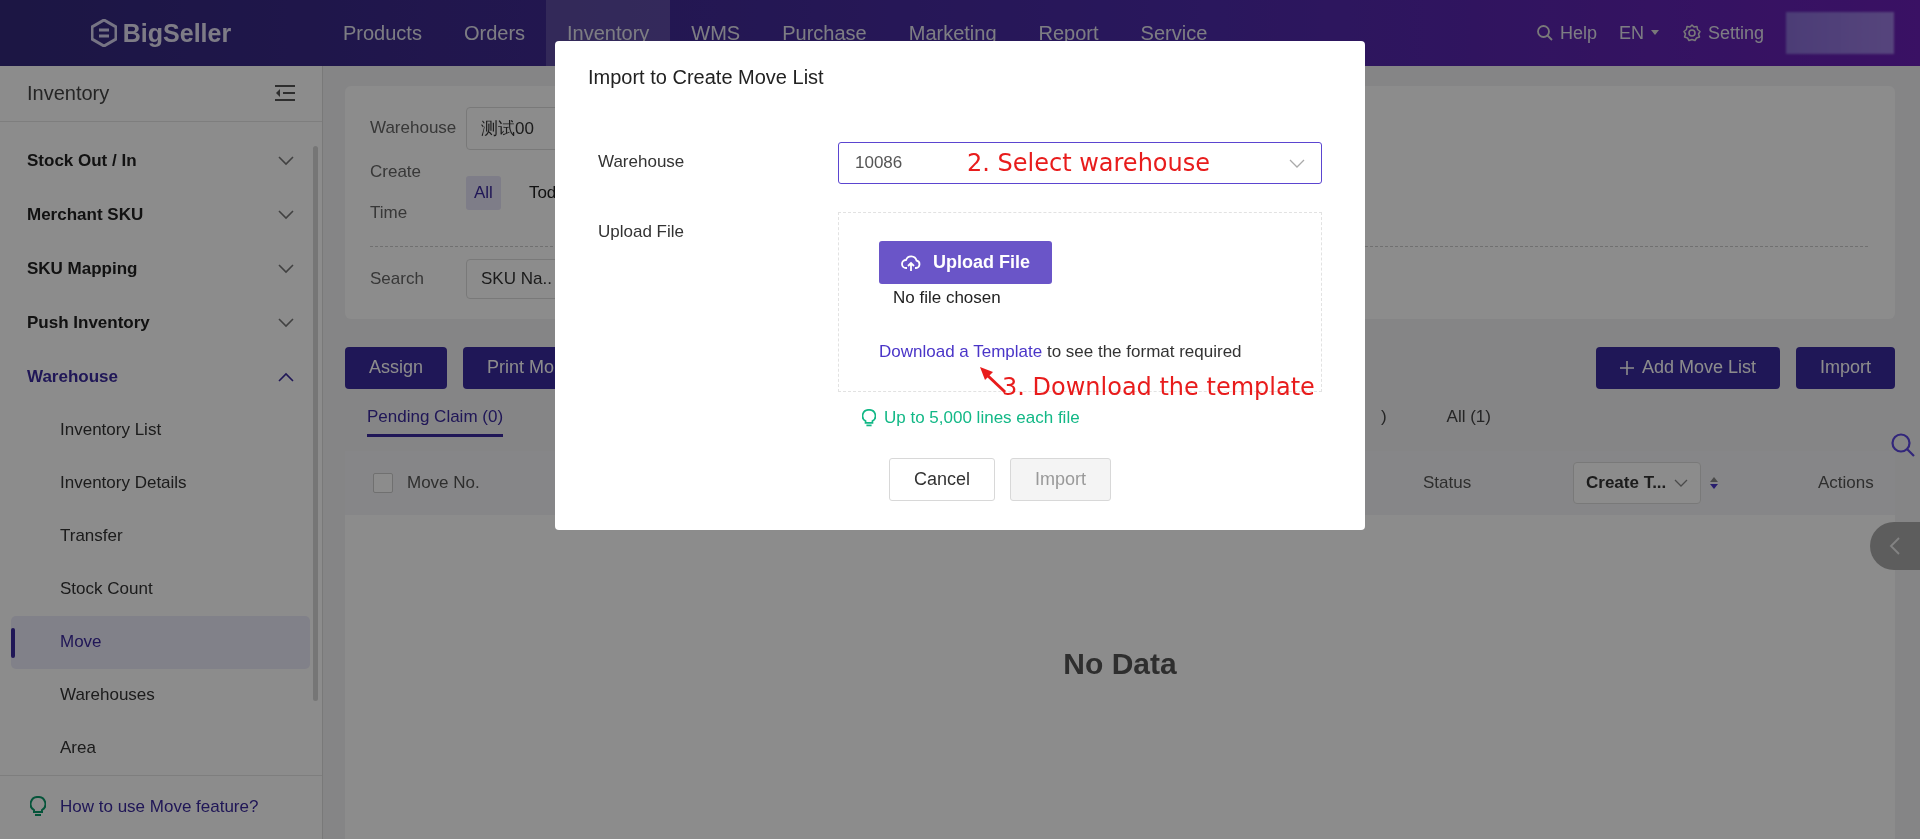 The image size is (1920, 839). Describe the element at coordinates (160, 589) in the screenshot. I see `sidebar-item: Stock Count` at that location.